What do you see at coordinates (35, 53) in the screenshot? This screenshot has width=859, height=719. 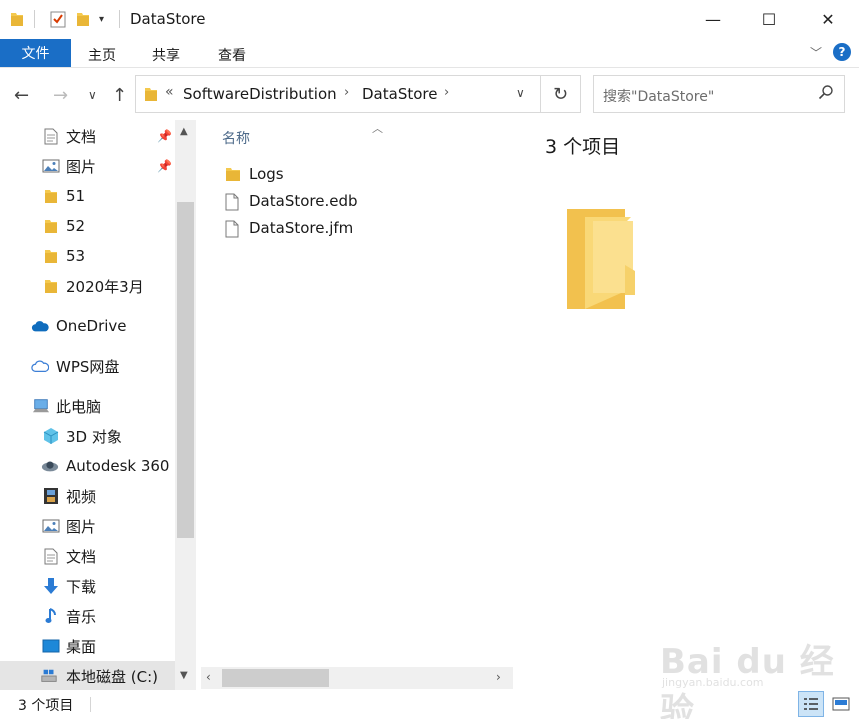 I see `tab-file: 文件` at bounding box center [35, 53].